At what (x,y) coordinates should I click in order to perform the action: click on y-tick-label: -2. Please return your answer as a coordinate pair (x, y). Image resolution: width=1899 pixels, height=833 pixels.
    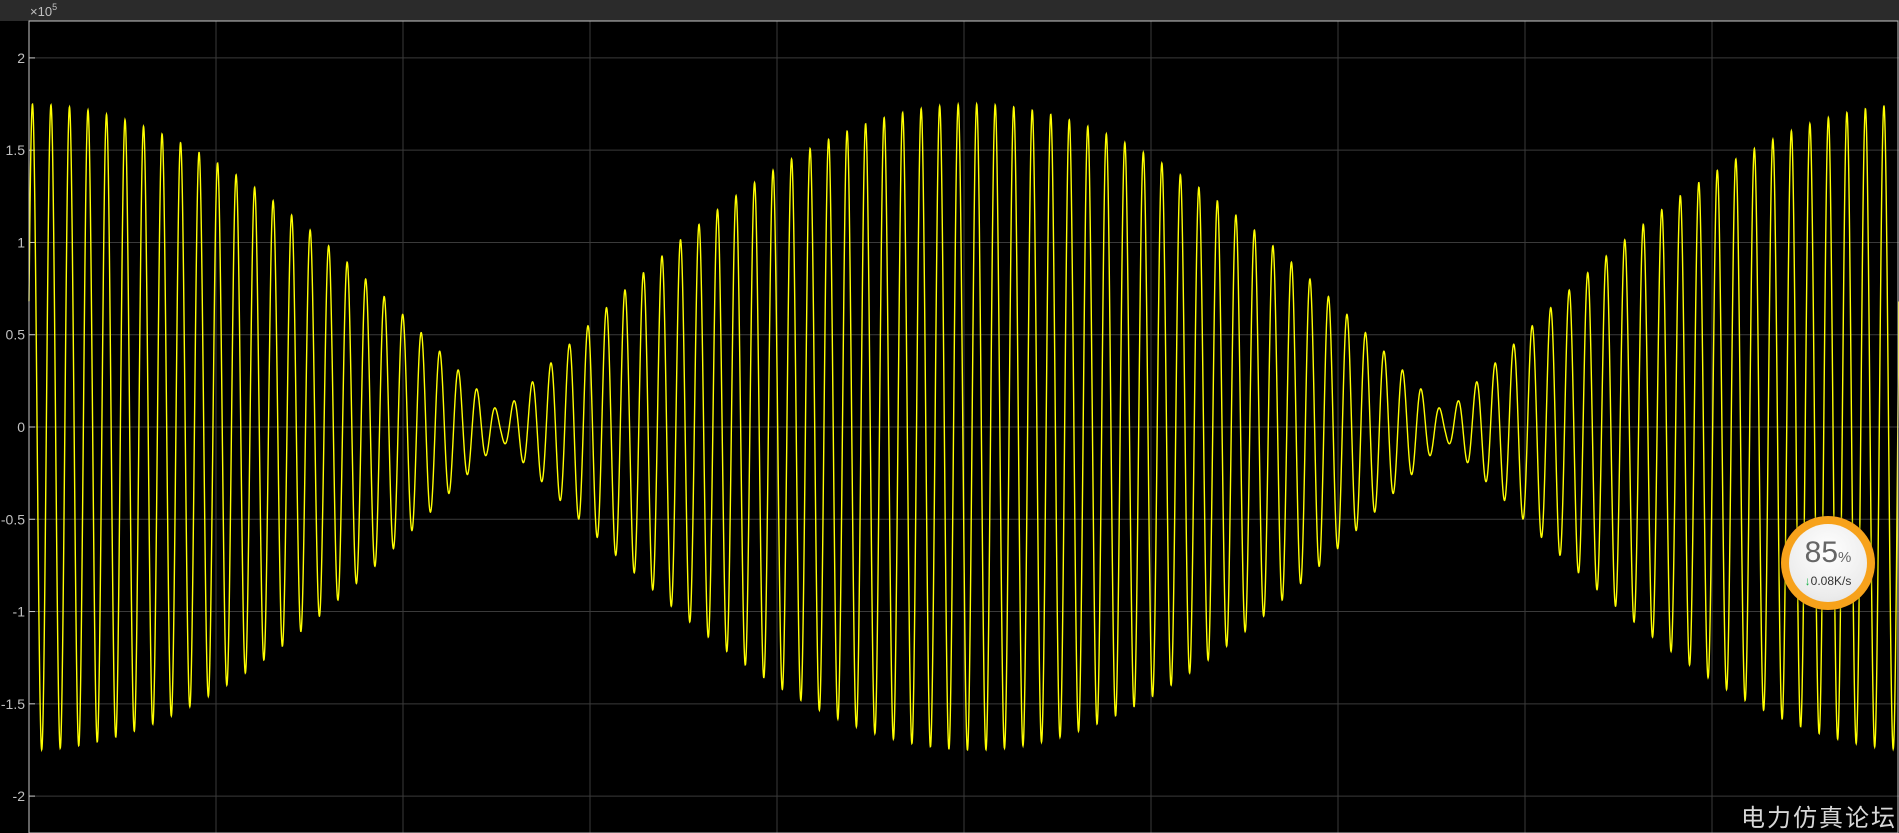
    Looking at the image, I should click on (19, 796).